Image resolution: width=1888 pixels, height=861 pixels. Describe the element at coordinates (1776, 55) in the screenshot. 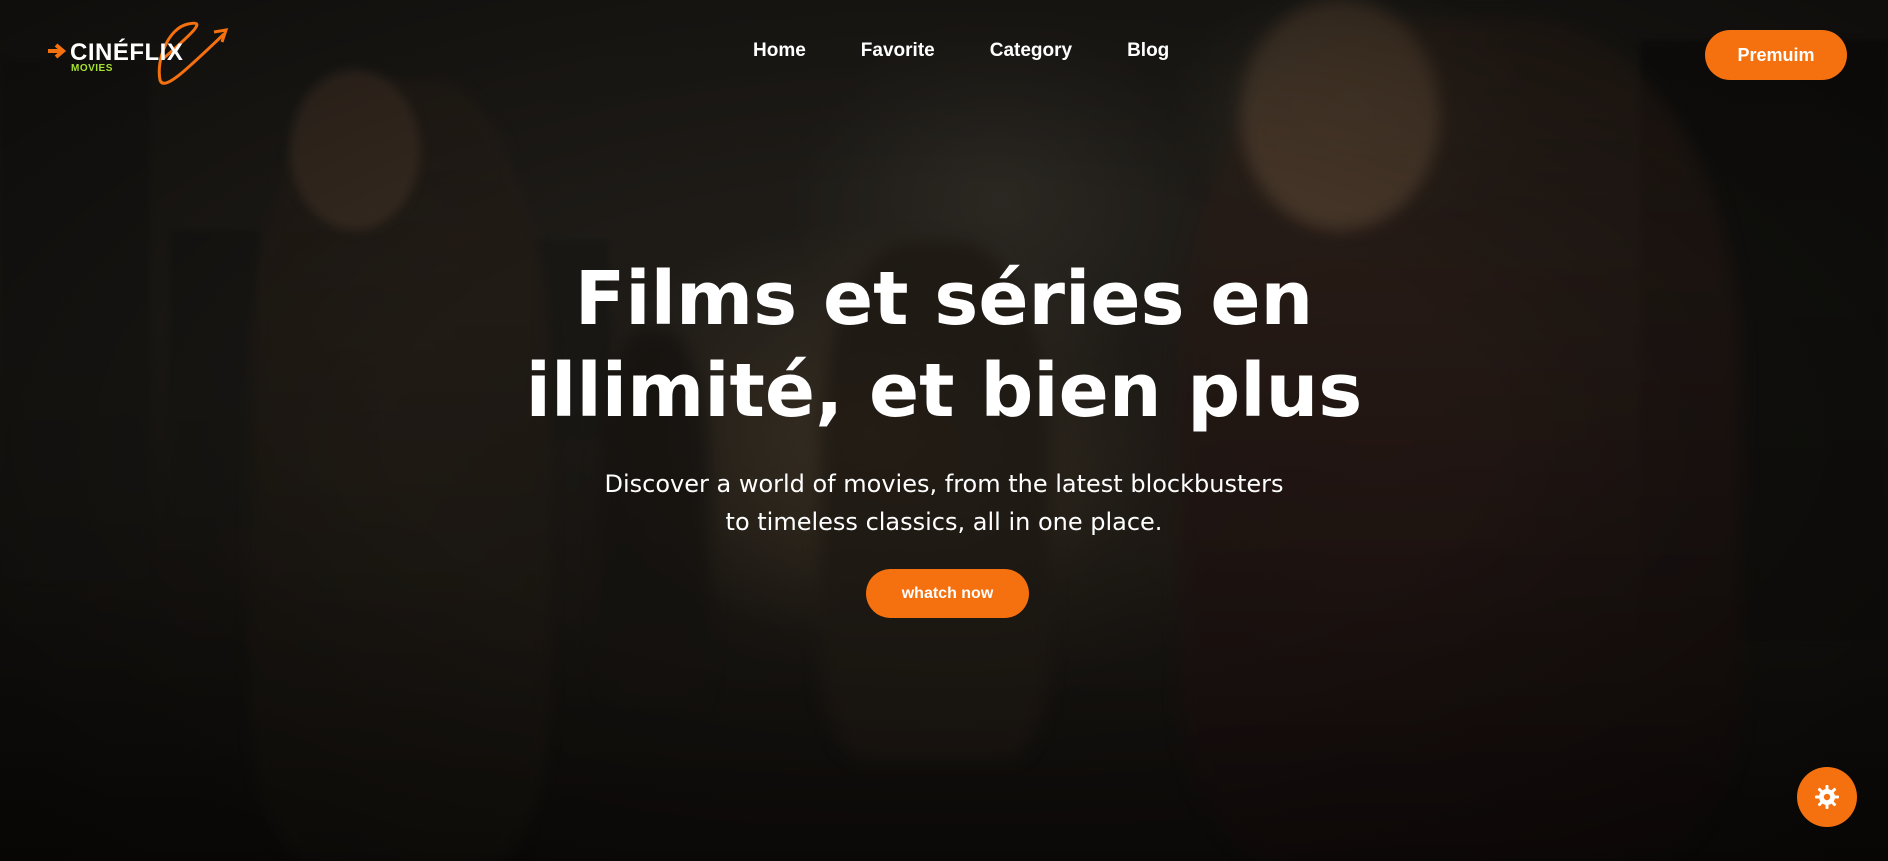

I see `premium-button: Premuim` at that location.